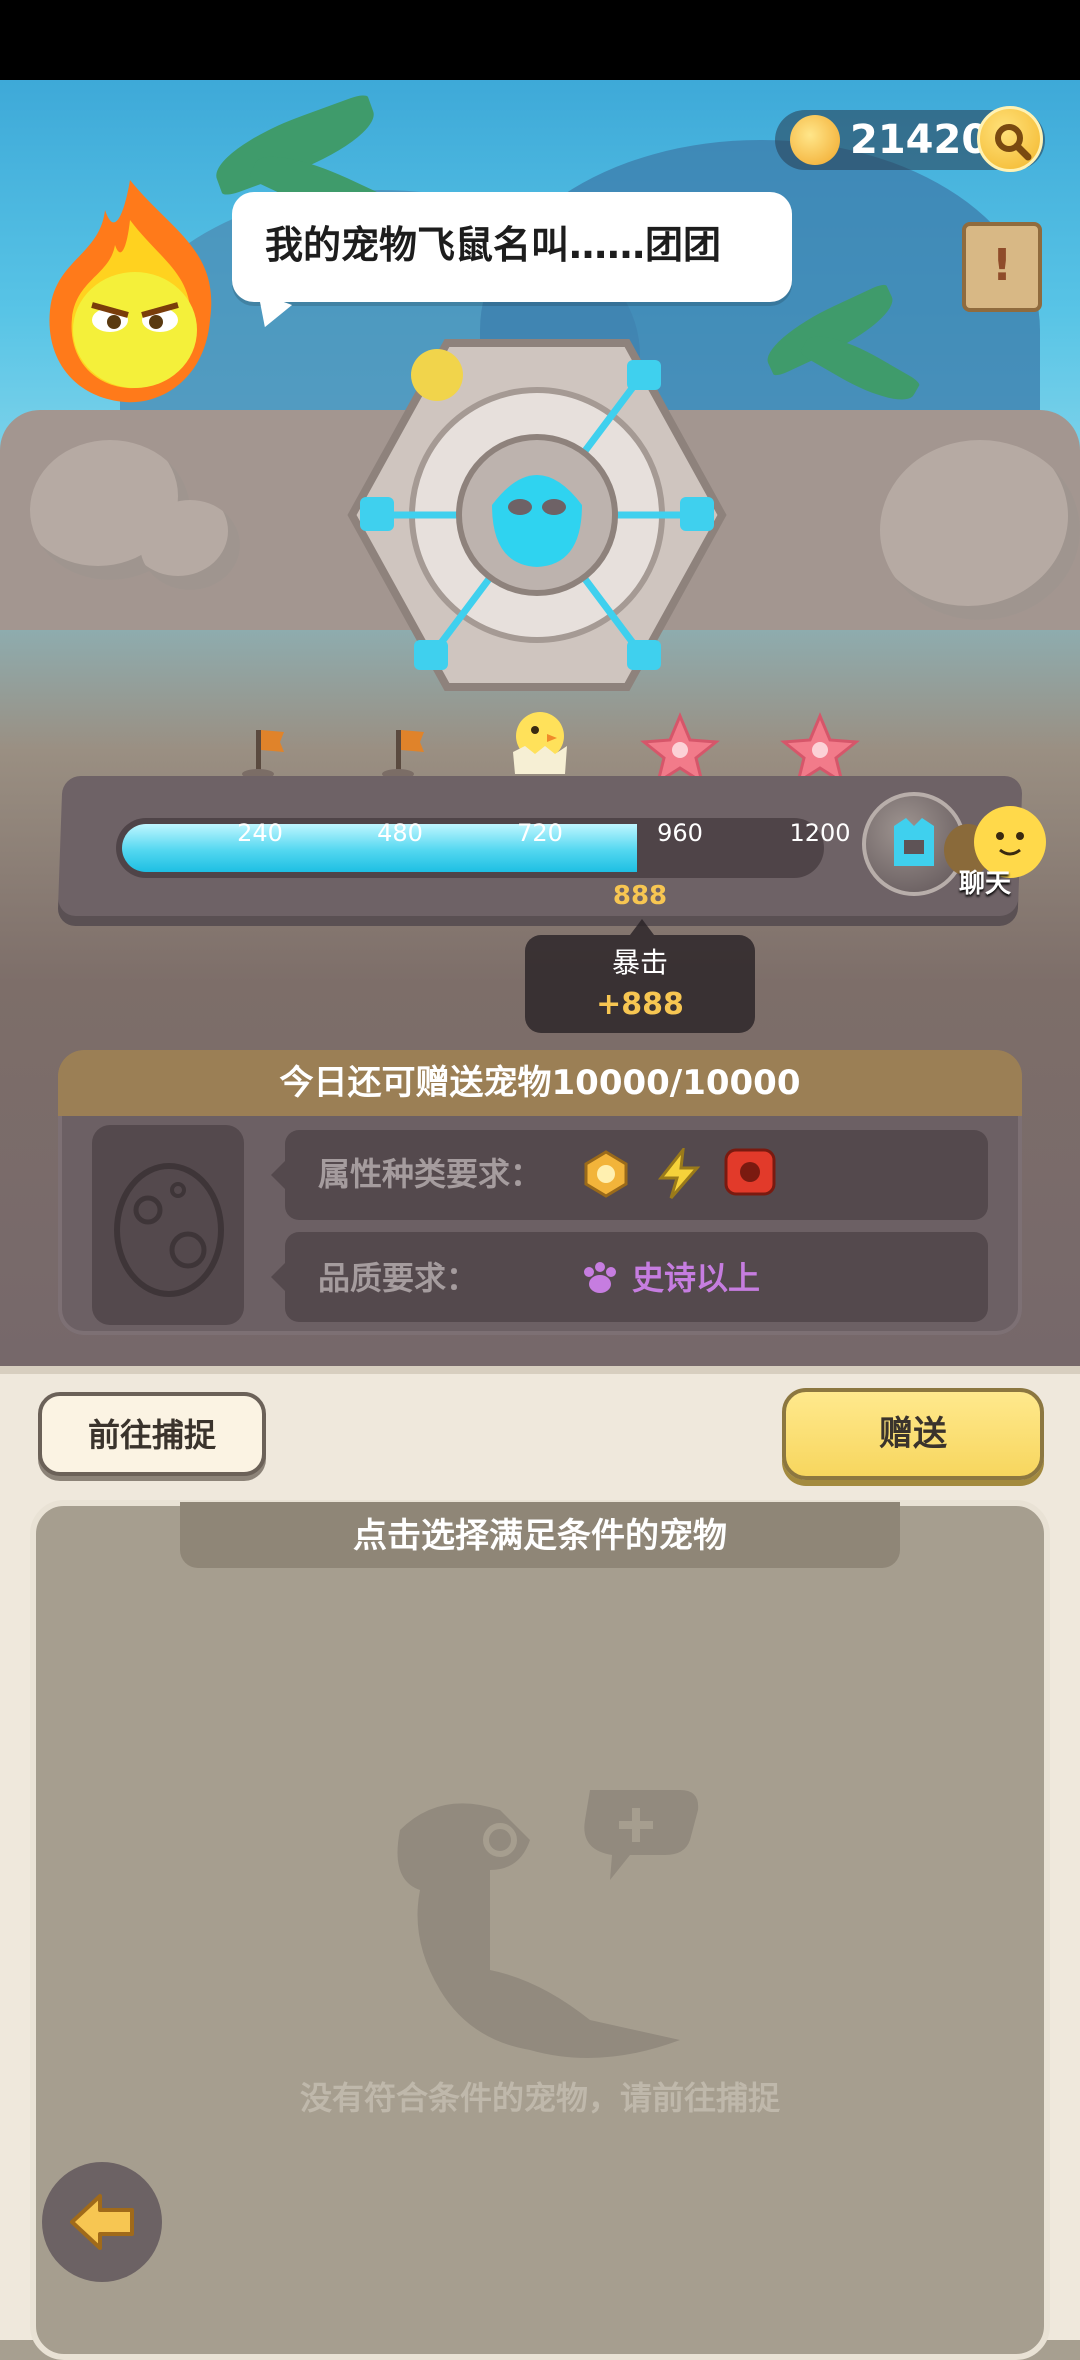 This screenshot has height=2360, width=1080. Describe the element at coordinates (696, 1278) in the screenshot. I see `quality-requirement-value: 史诗以上` at that location.